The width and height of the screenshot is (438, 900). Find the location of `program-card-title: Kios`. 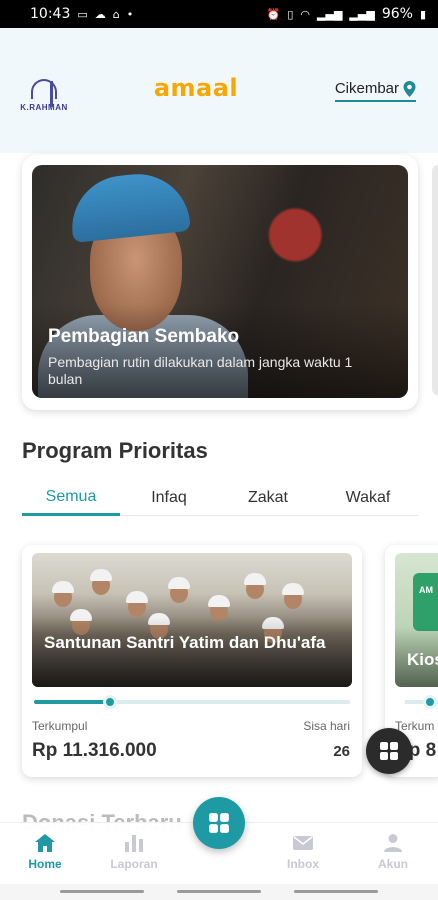

program-card-title: Kios is located at coordinates (422, 659).